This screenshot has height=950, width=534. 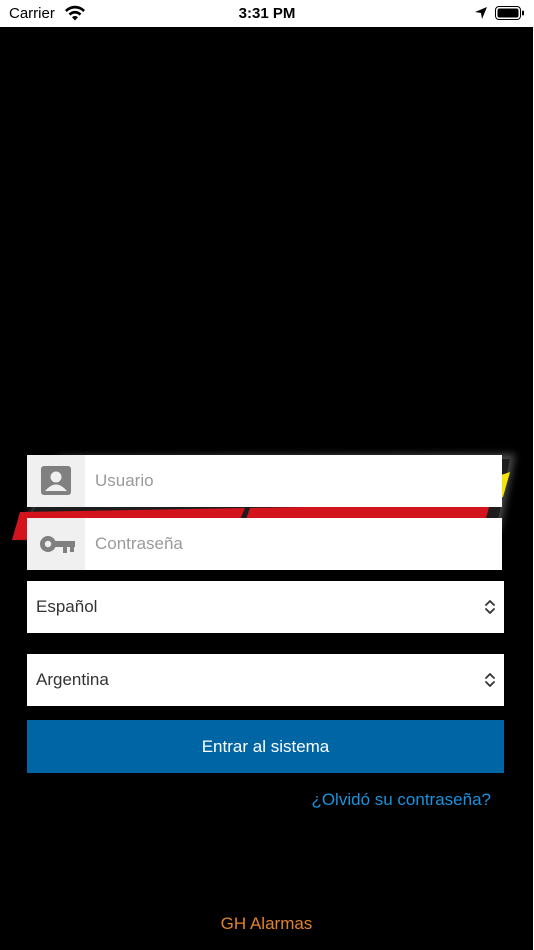 I want to click on user-icon, so click(x=56, y=480).